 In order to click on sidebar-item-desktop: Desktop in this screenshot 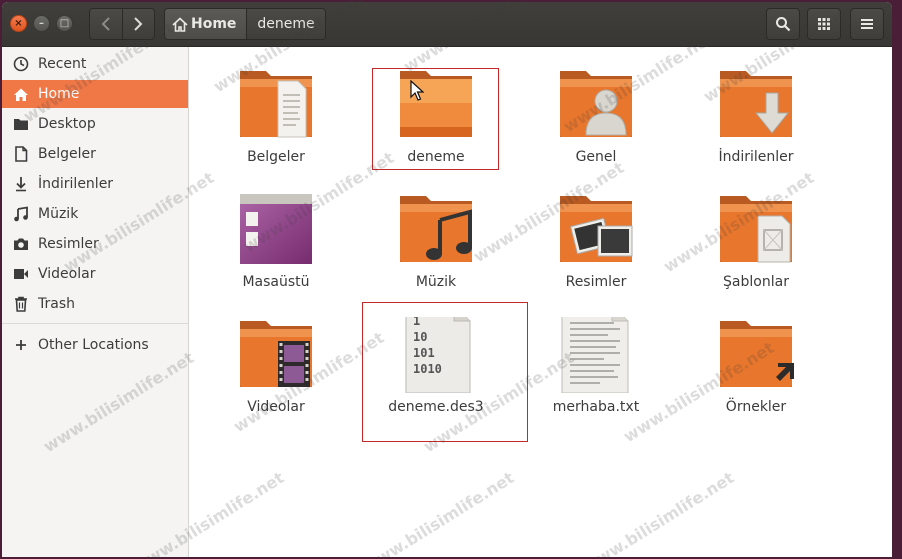, I will do `click(95, 124)`.